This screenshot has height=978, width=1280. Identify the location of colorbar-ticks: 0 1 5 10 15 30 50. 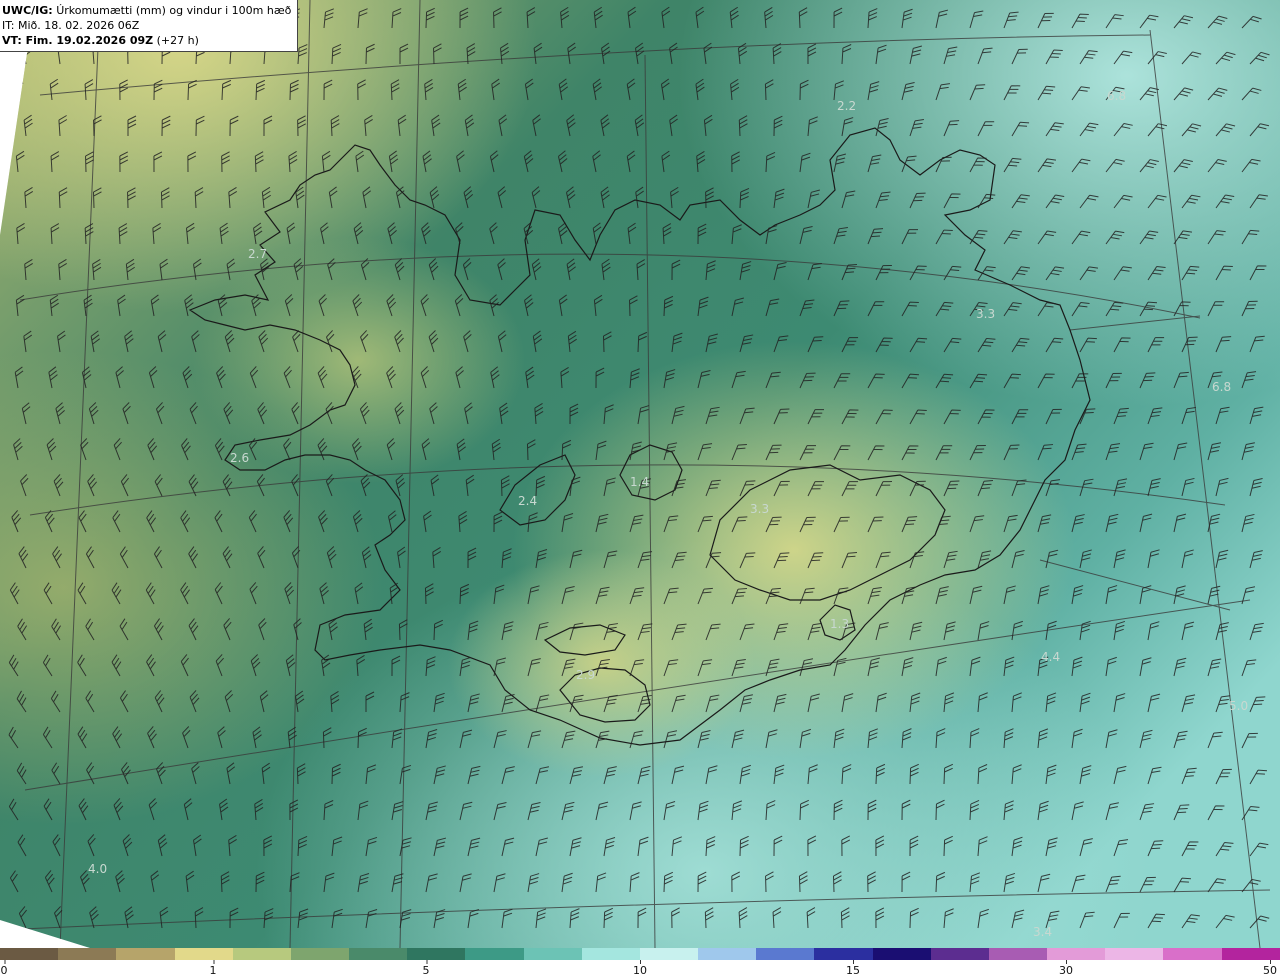
(640, 969).